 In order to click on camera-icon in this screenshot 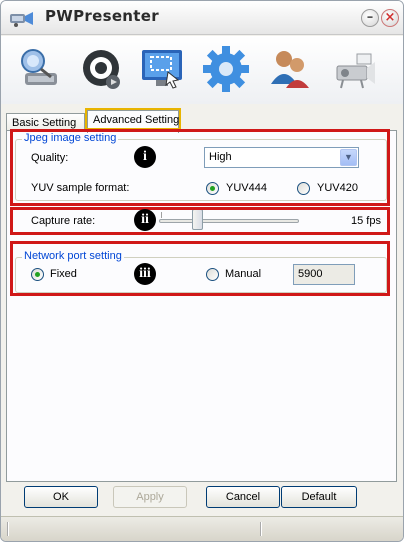, I will do `click(102, 69)`.